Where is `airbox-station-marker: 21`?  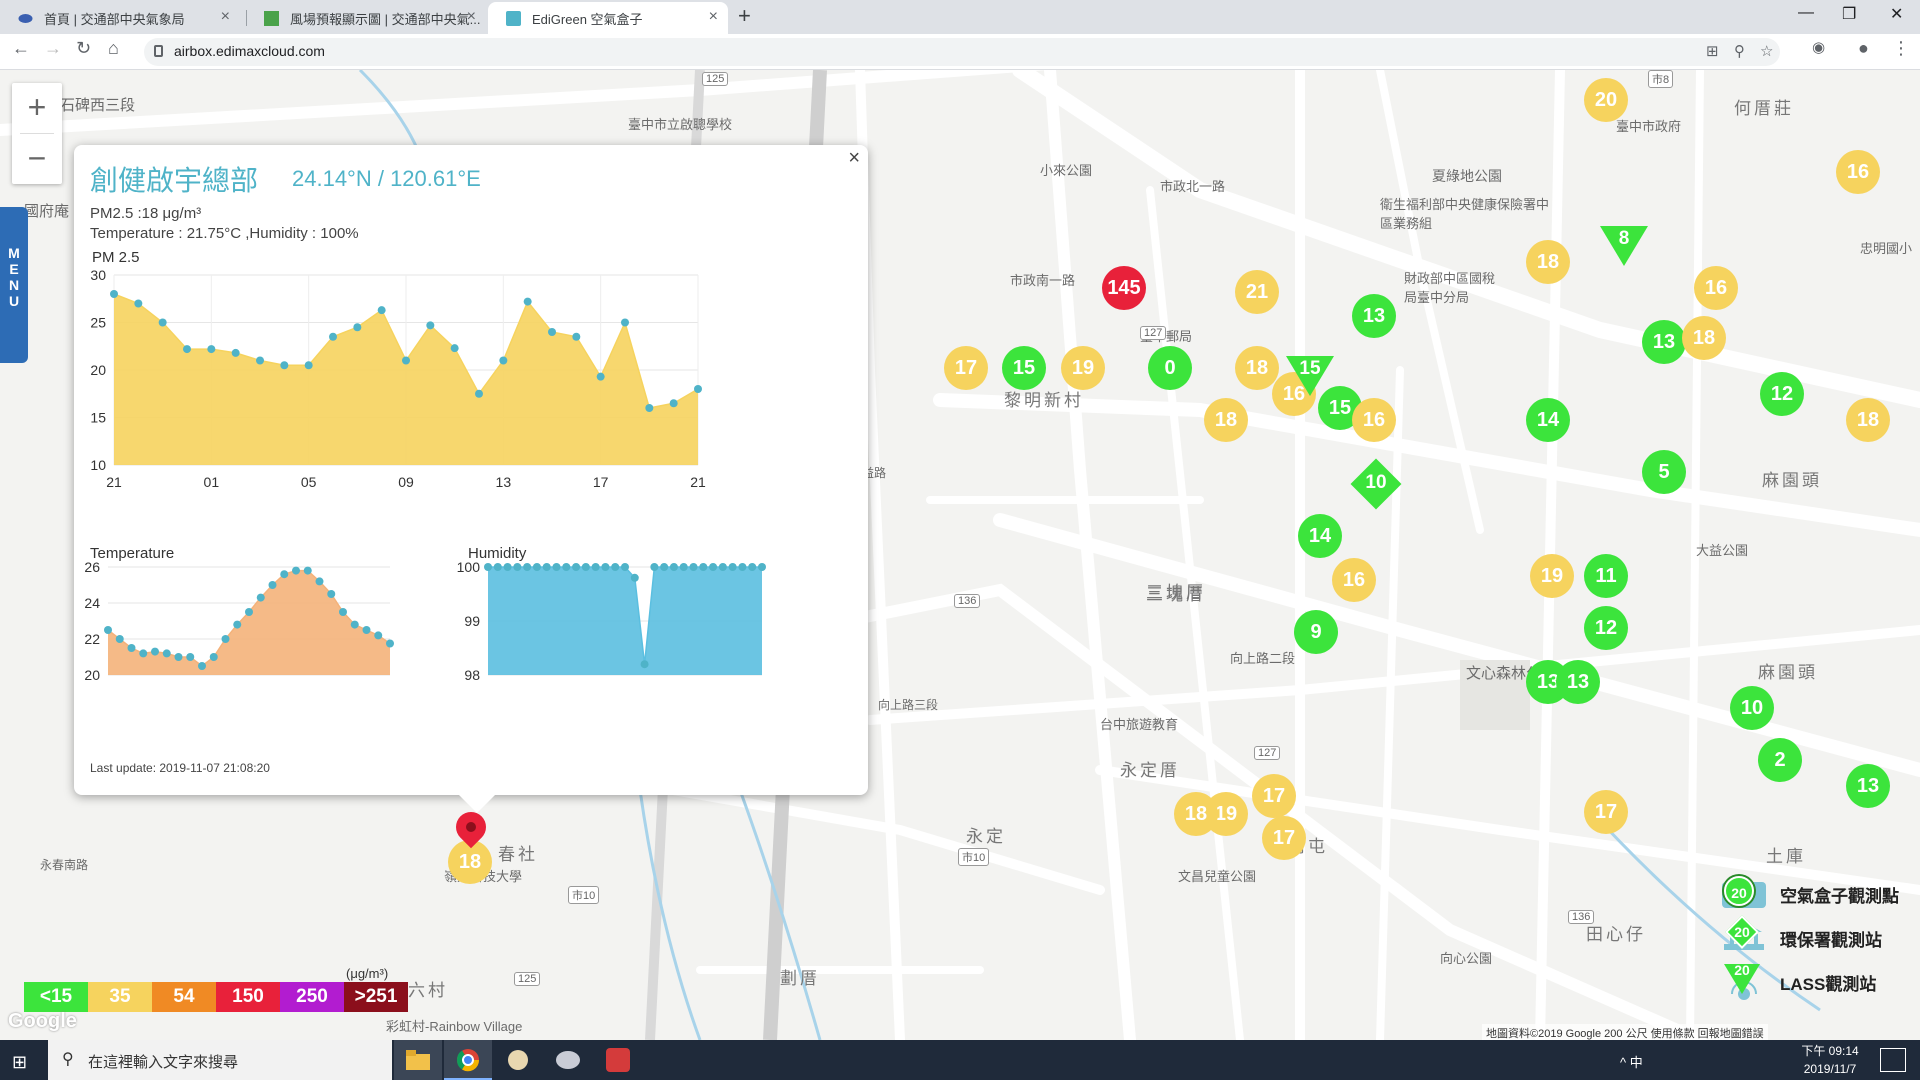
airbox-station-marker: 21 is located at coordinates (1257, 292).